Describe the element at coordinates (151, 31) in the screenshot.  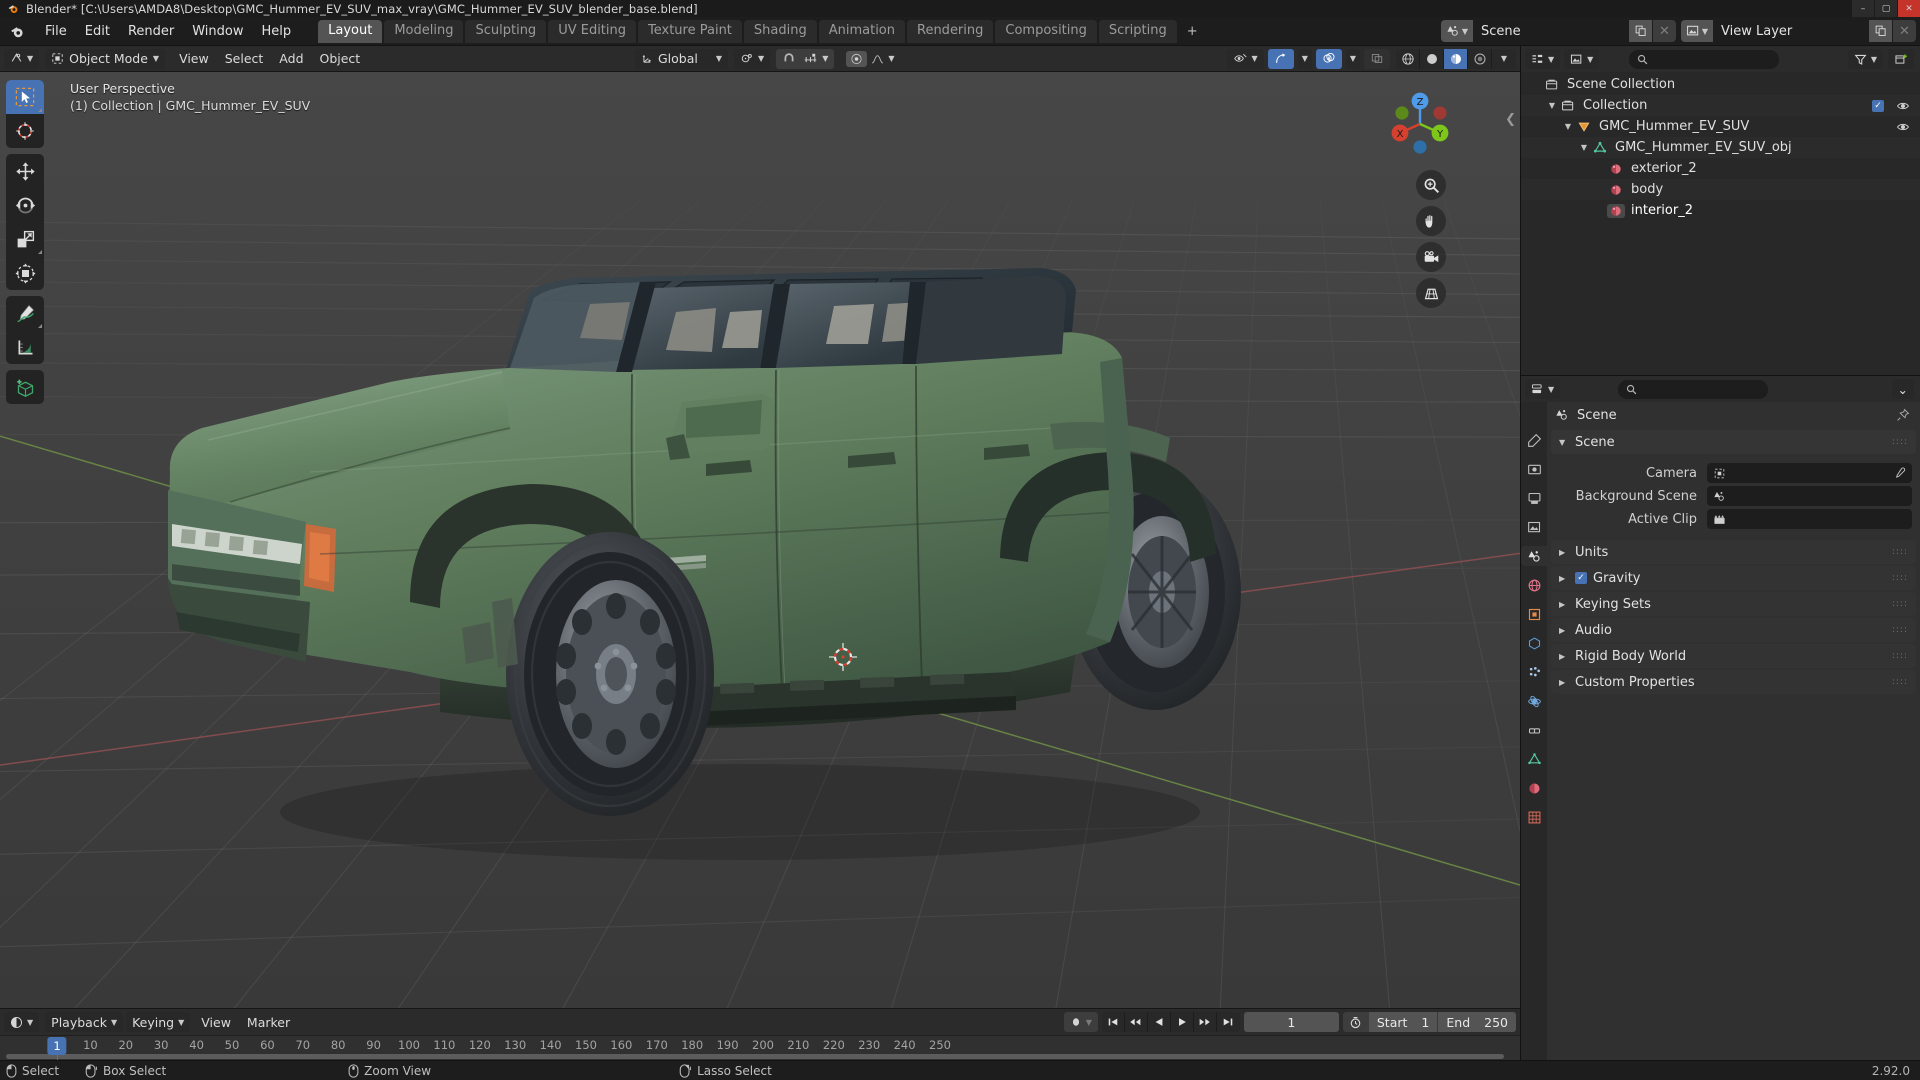
I see `menu-render: Render` at that location.